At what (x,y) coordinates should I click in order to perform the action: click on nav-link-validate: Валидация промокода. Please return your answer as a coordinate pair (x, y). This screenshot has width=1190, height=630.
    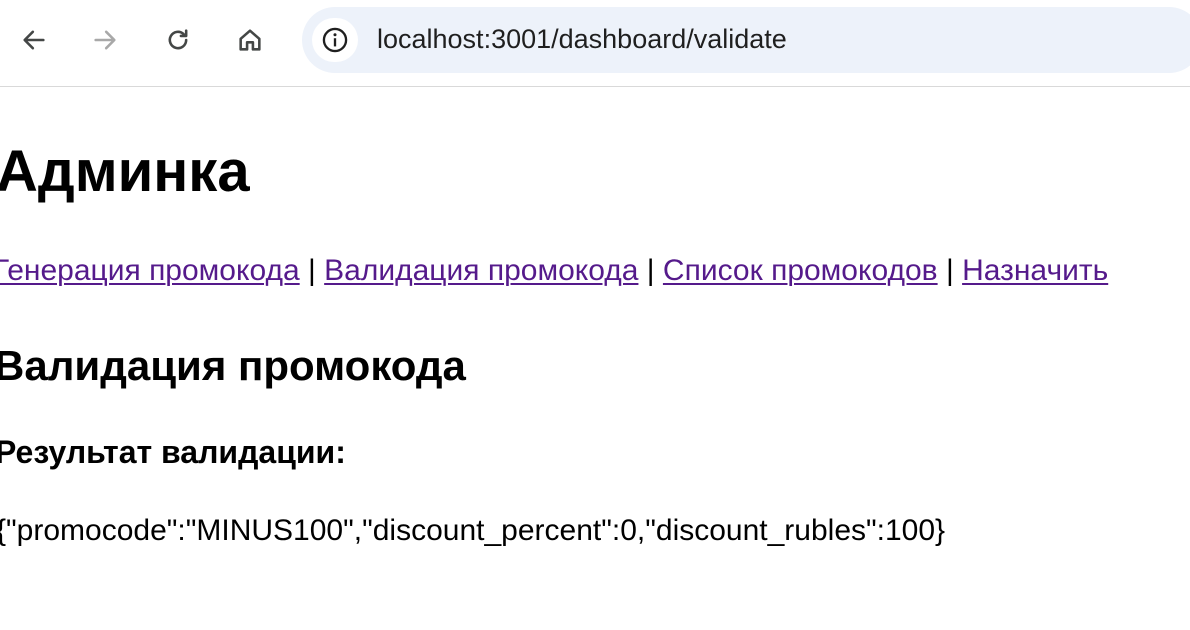
    Looking at the image, I should click on (481, 270).